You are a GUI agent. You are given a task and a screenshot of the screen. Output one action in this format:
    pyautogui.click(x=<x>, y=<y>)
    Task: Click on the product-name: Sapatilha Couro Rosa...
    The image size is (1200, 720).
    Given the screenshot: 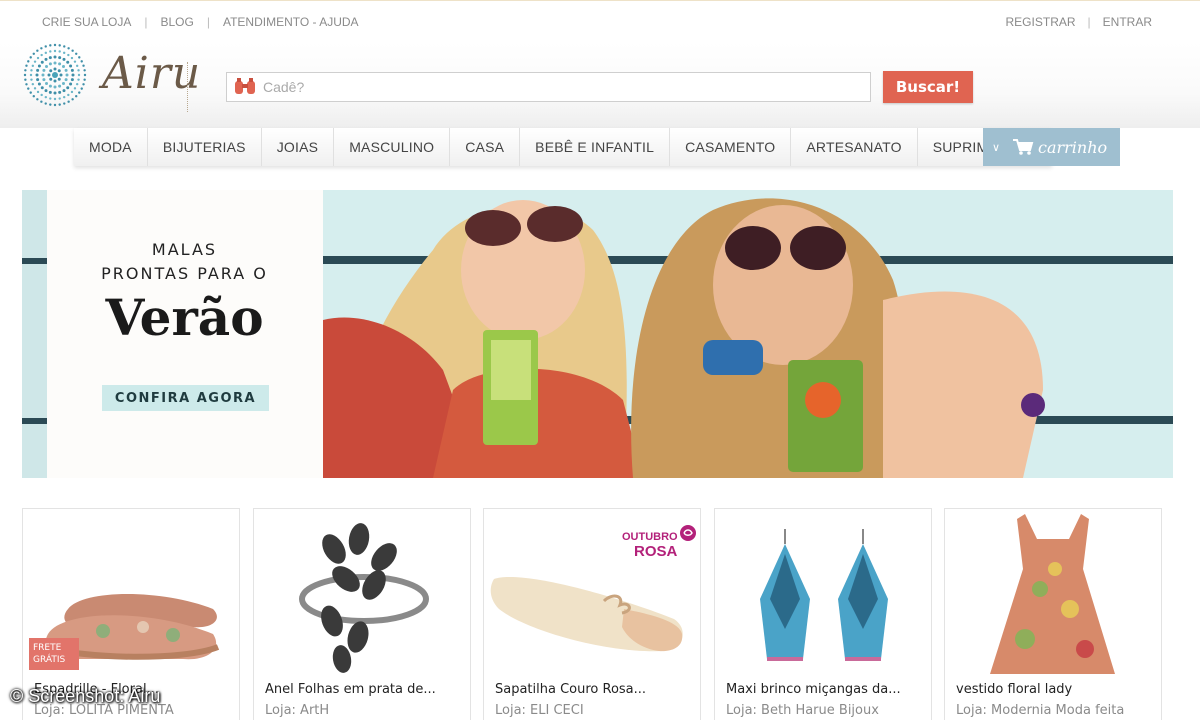 What is the action you would take?
    pyautogui.click(x=595, y=689)
    